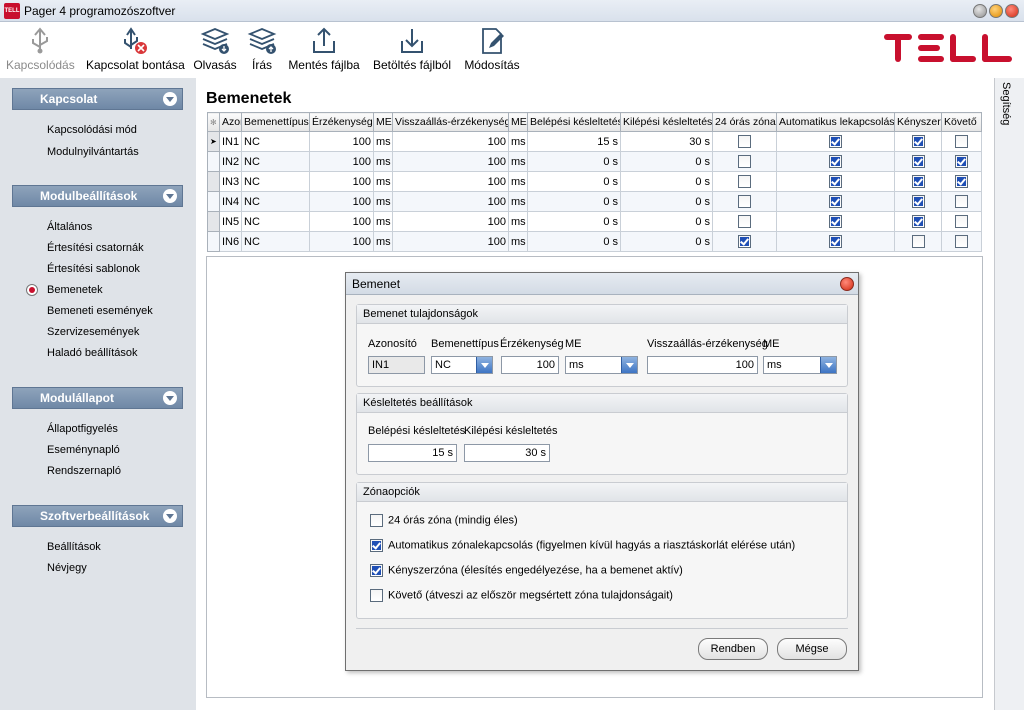 The width and height of the screenshot is (1024, 710). I want to click on col-header: Visszaállás-érzékenység, so click(450, 122).